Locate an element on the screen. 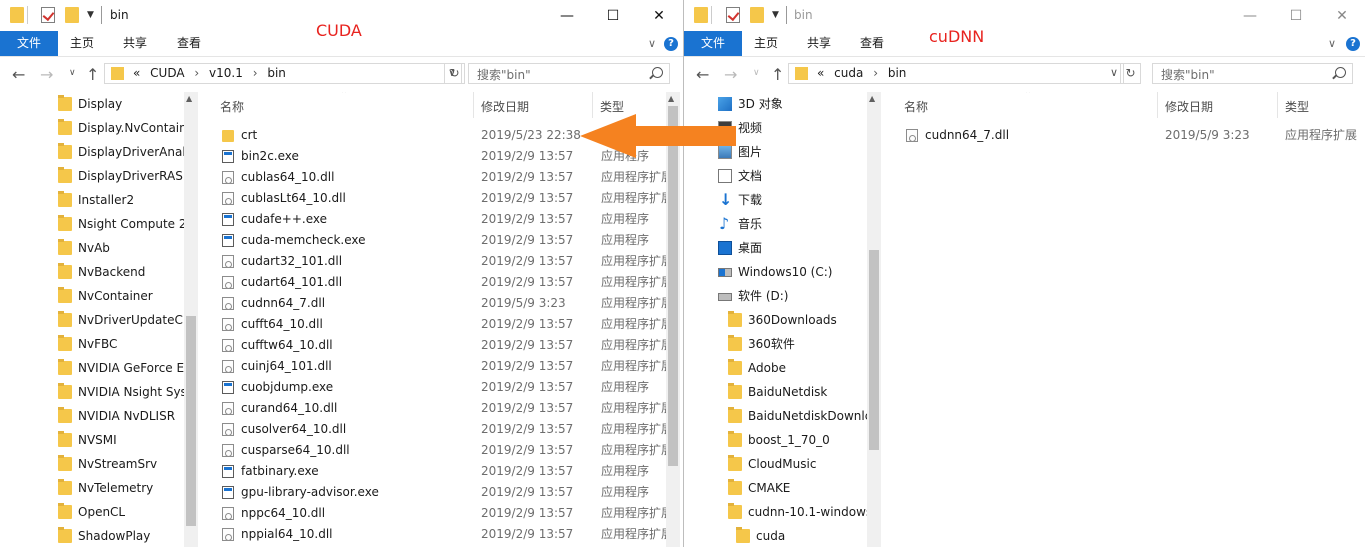 This screenshot has height=547, width=1365. nav-tree-item: 360Downloads is located at coordinates (784, 320).